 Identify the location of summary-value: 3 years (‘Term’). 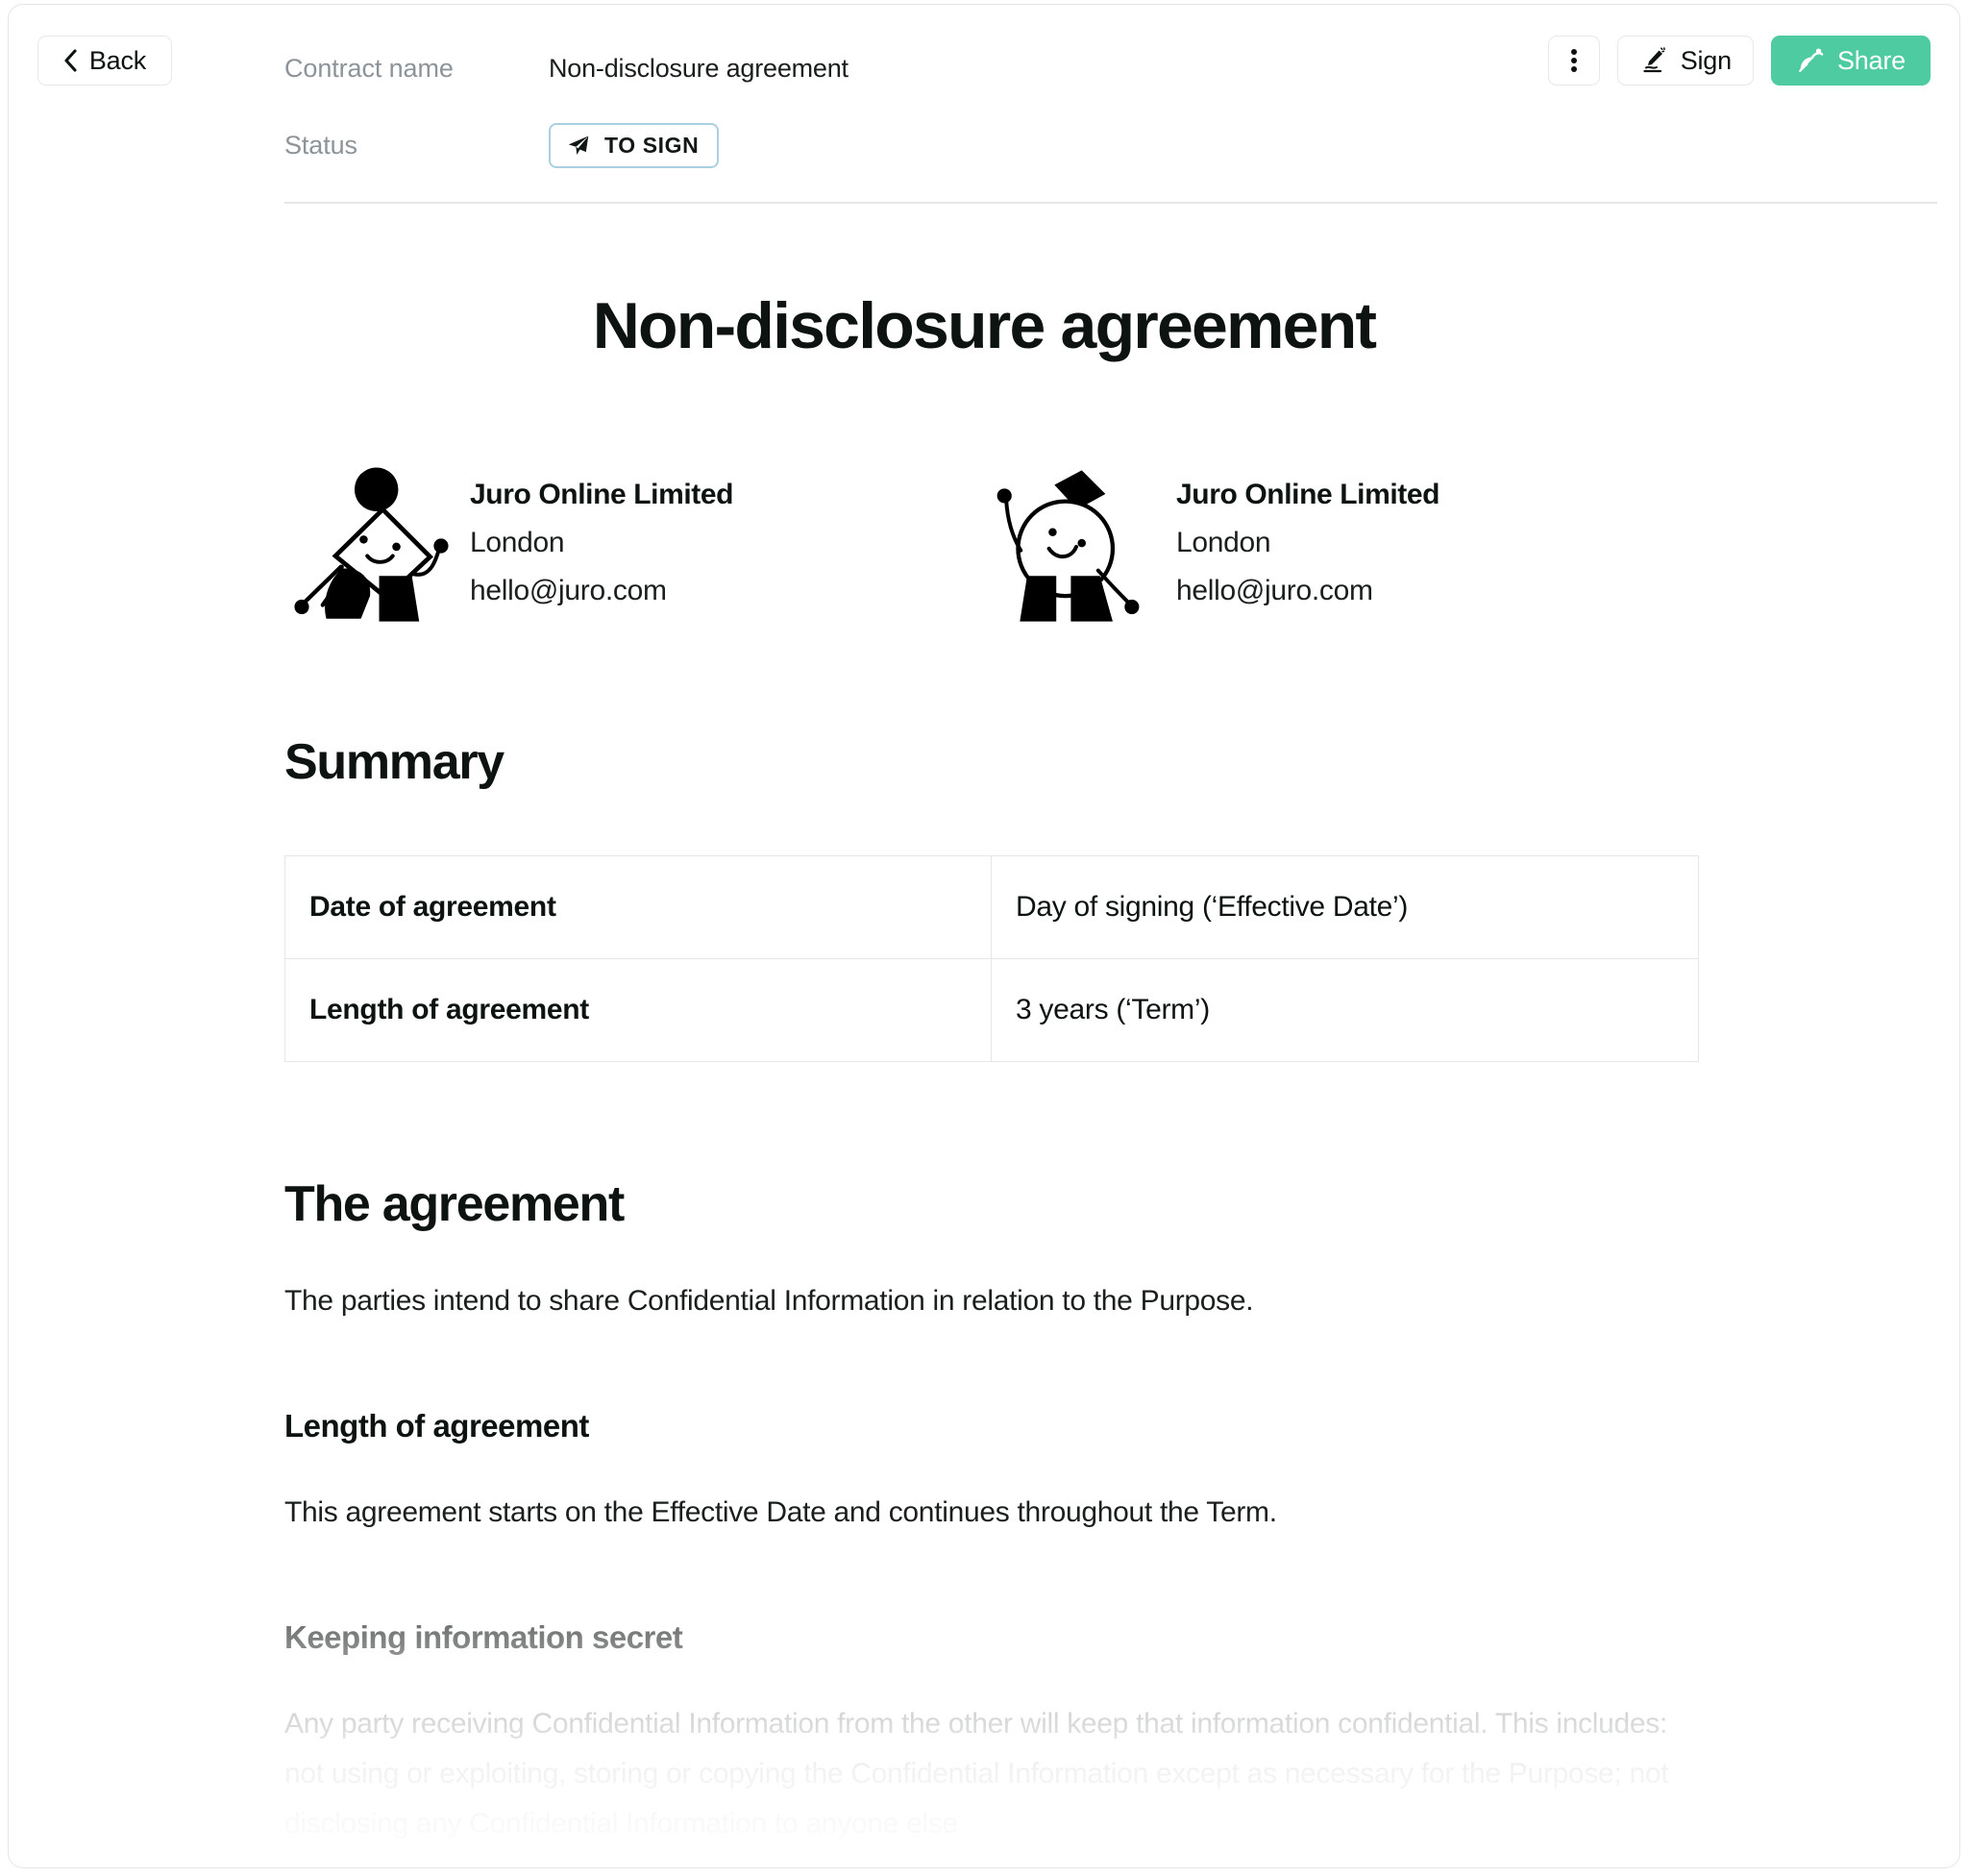
(1345, 1010).